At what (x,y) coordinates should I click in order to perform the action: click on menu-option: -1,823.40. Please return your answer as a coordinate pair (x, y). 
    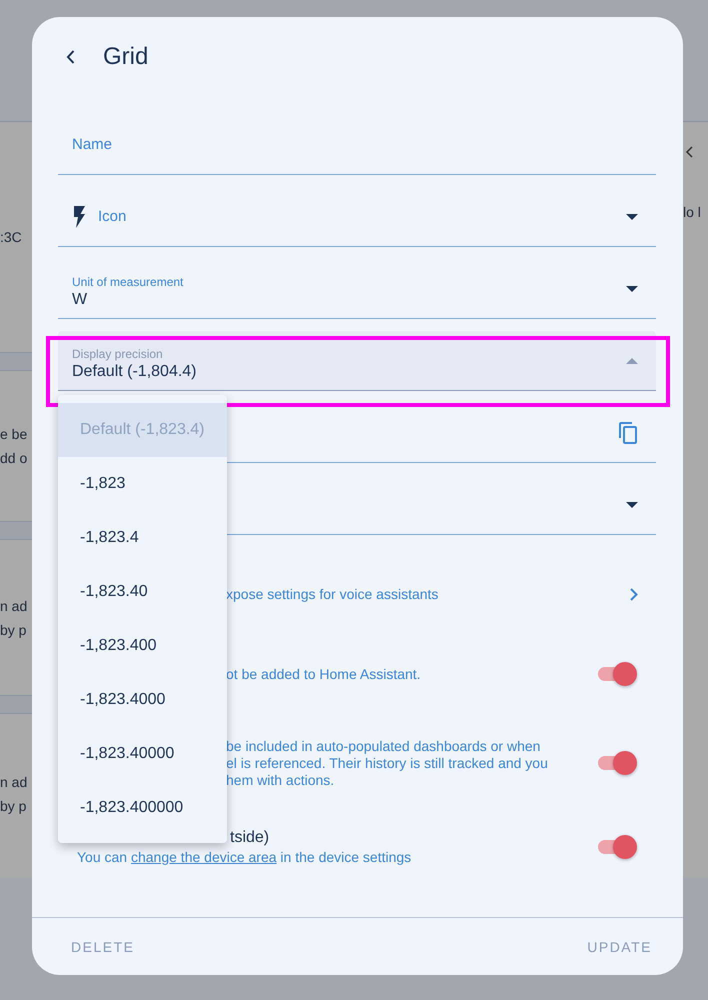
    Looking at the image, I should click on (142, 592).